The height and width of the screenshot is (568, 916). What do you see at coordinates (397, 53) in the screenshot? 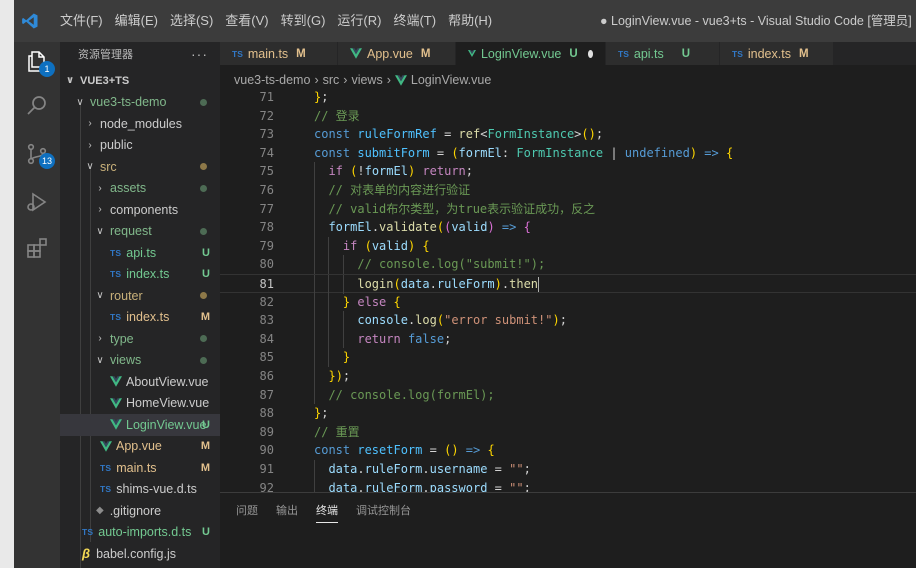
I see `tab-app-vue: App.vue M` at bounding box center [397, 53].